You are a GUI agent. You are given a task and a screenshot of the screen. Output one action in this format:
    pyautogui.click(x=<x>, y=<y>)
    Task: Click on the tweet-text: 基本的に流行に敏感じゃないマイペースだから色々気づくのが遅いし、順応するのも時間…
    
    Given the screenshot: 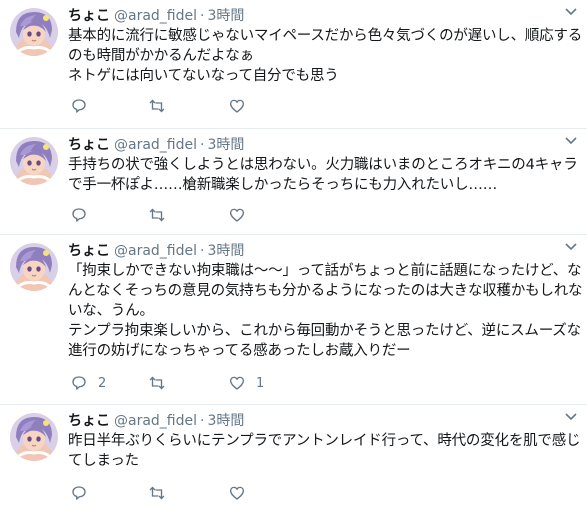 What is the action you would take?
    pyautogui.click(x=325, y=56)
    